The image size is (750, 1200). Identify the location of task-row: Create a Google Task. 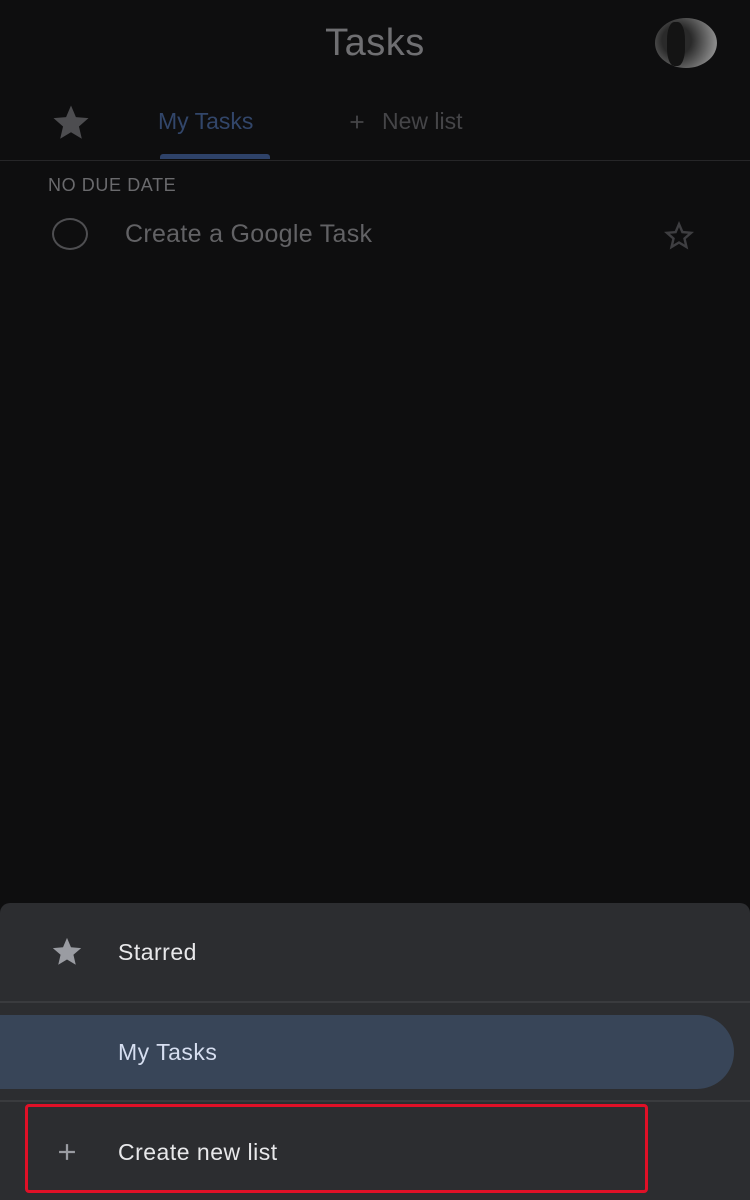
(375, 236).